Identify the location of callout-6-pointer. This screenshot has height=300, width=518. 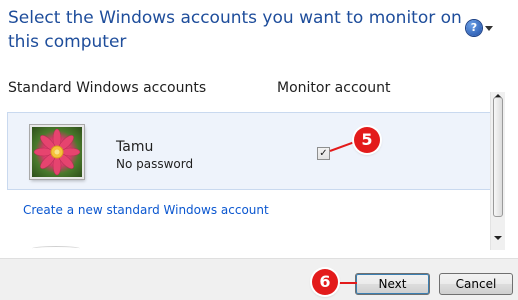
(347, 283).